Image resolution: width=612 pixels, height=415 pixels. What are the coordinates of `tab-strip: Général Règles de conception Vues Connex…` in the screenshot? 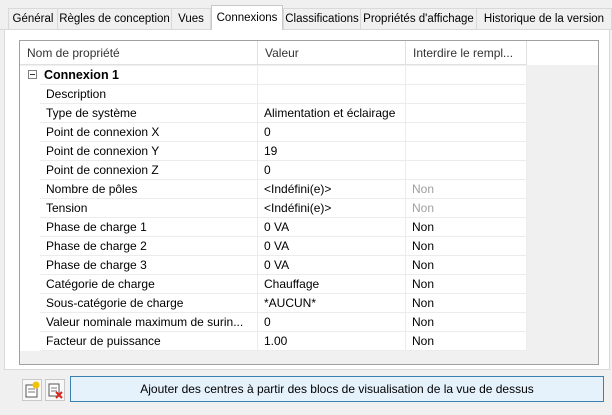 It's located at (306, 15).